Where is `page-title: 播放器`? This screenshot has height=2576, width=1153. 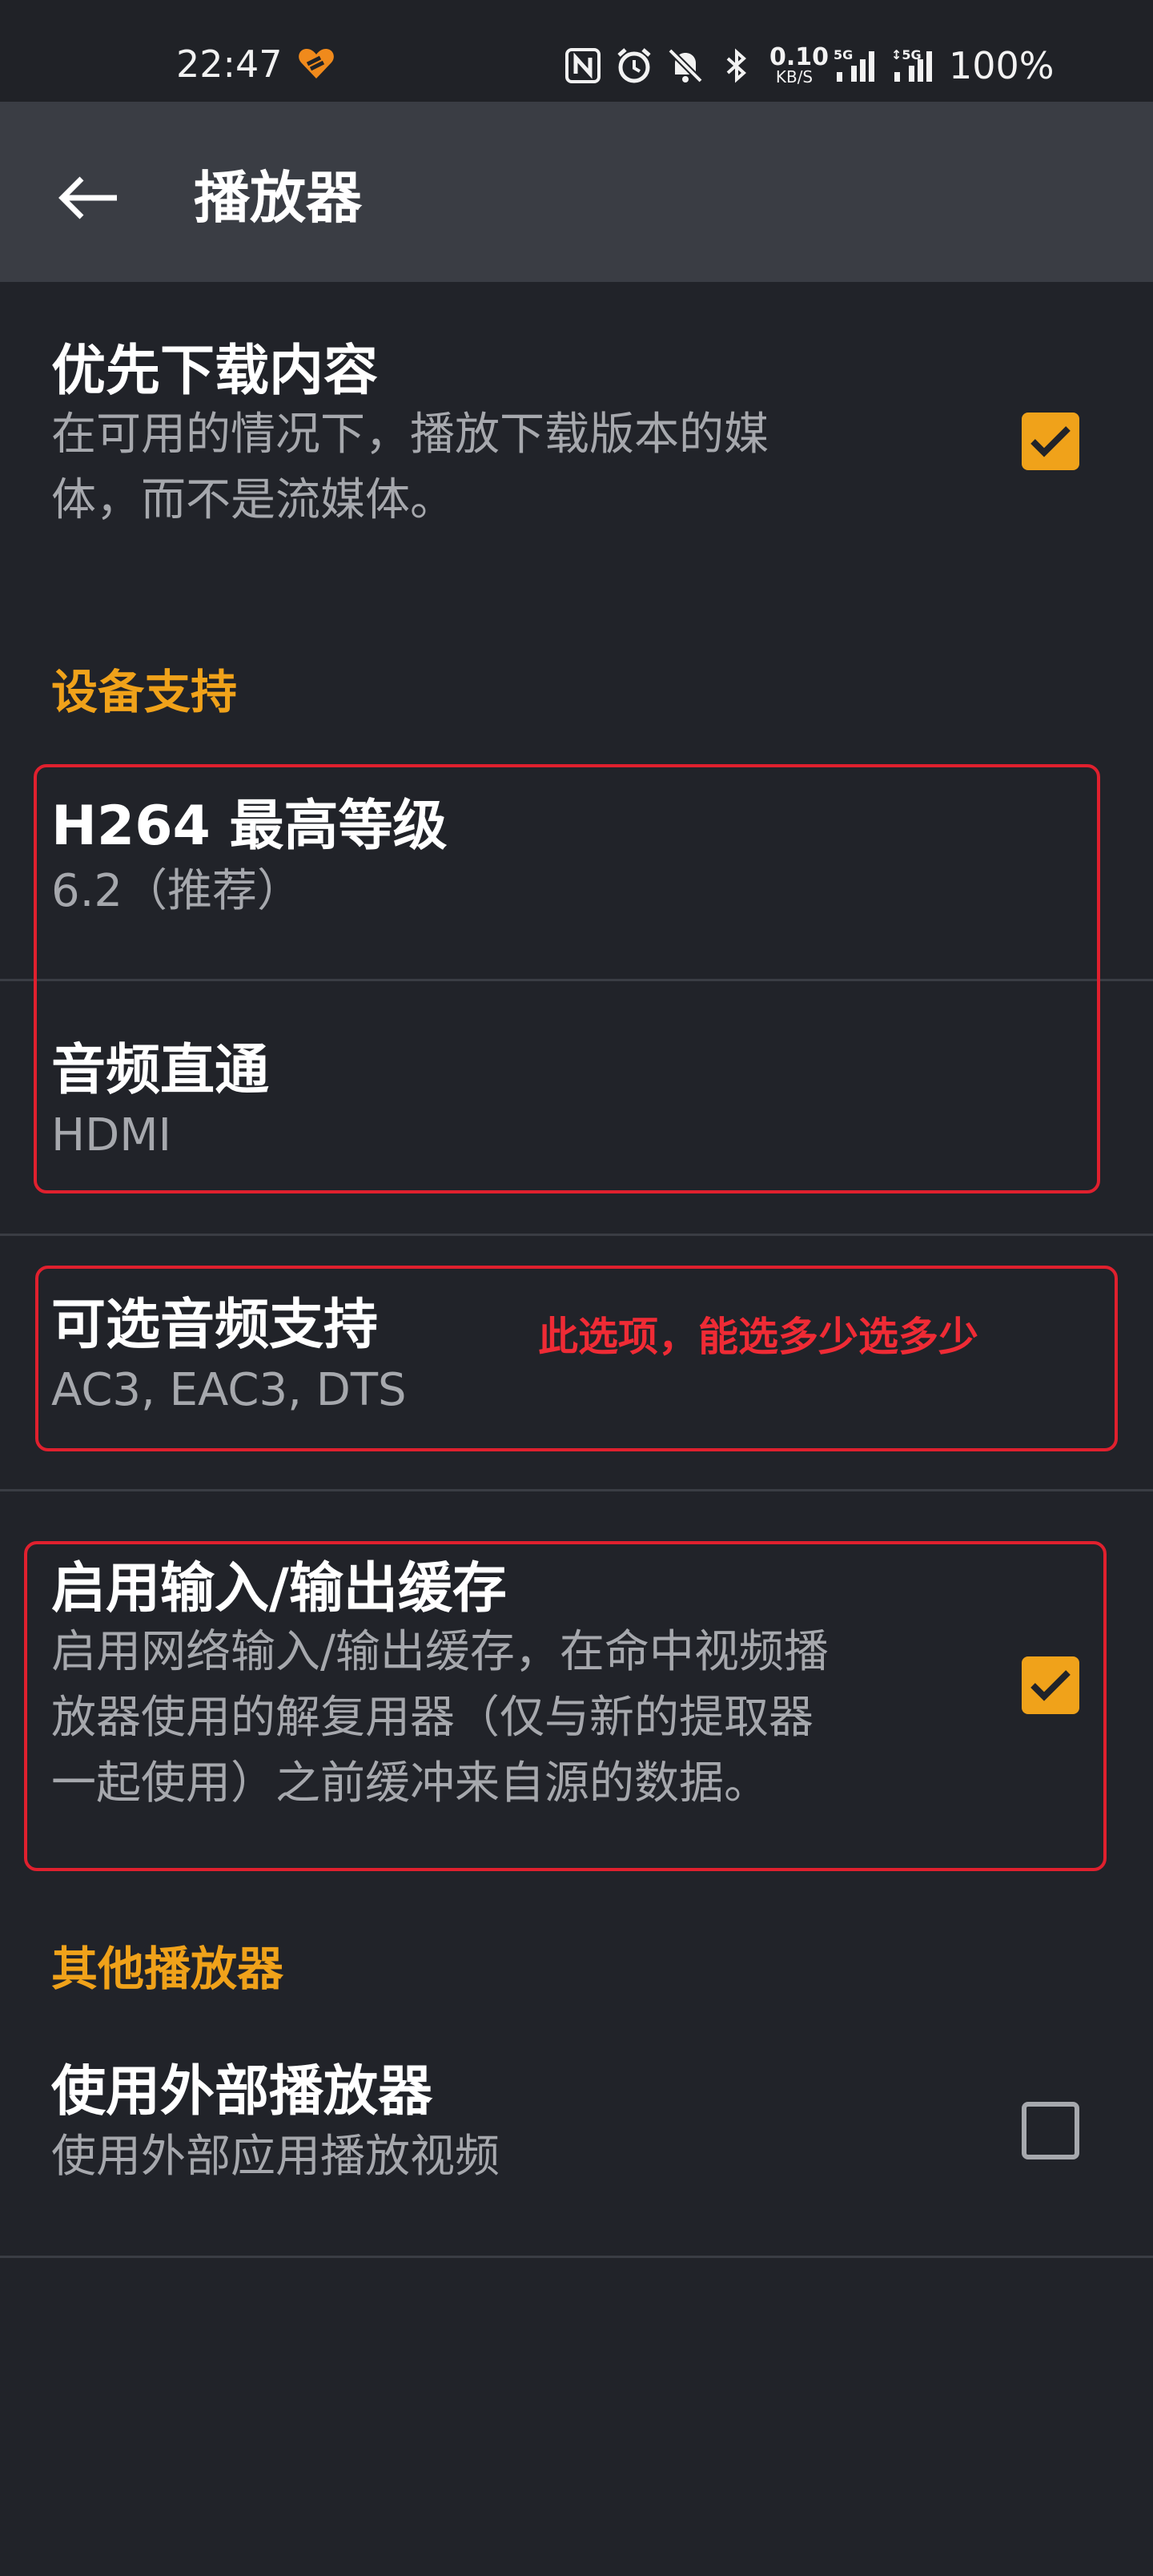 page-title: 播放器 is located at coordinates (278, 198).